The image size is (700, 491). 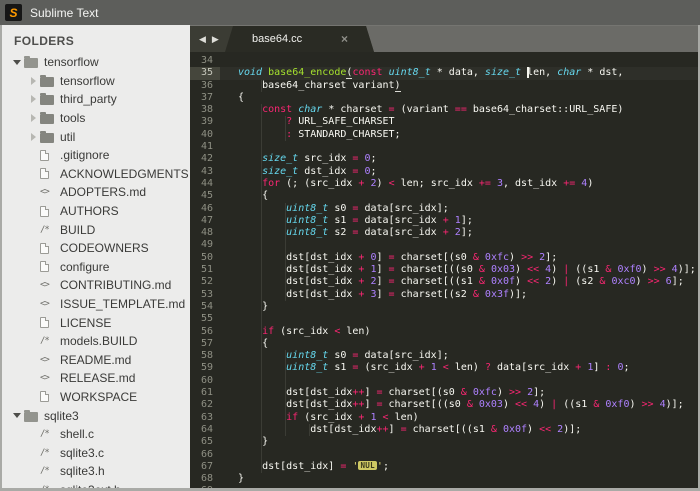 What do you see at coordinates (96, 378) in the screenshot?
I see `tree-item: <> RELEASE.md` at bounding box center [96, 378].